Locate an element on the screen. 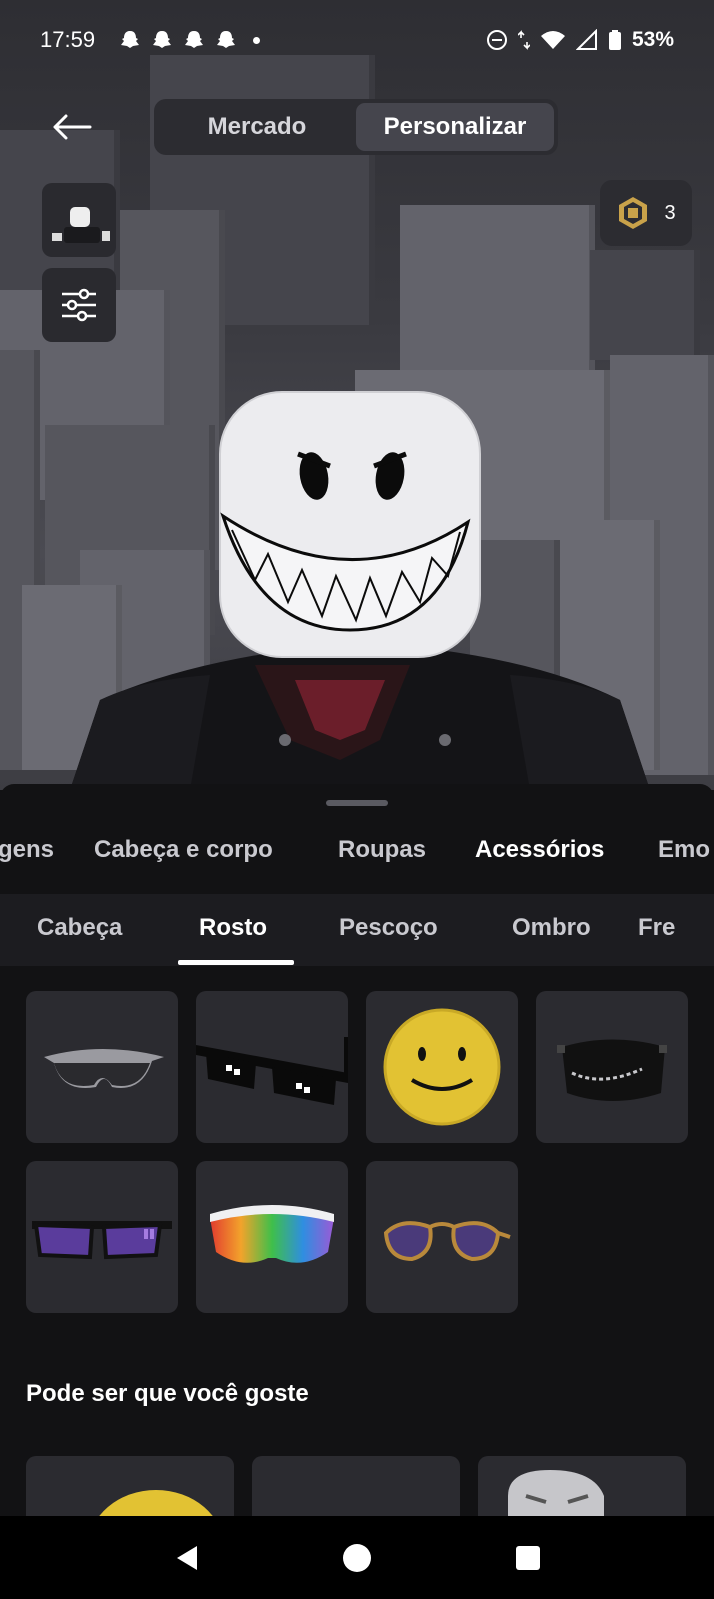  status-bar: 17:59 53% is located at coordinates (357, 40).